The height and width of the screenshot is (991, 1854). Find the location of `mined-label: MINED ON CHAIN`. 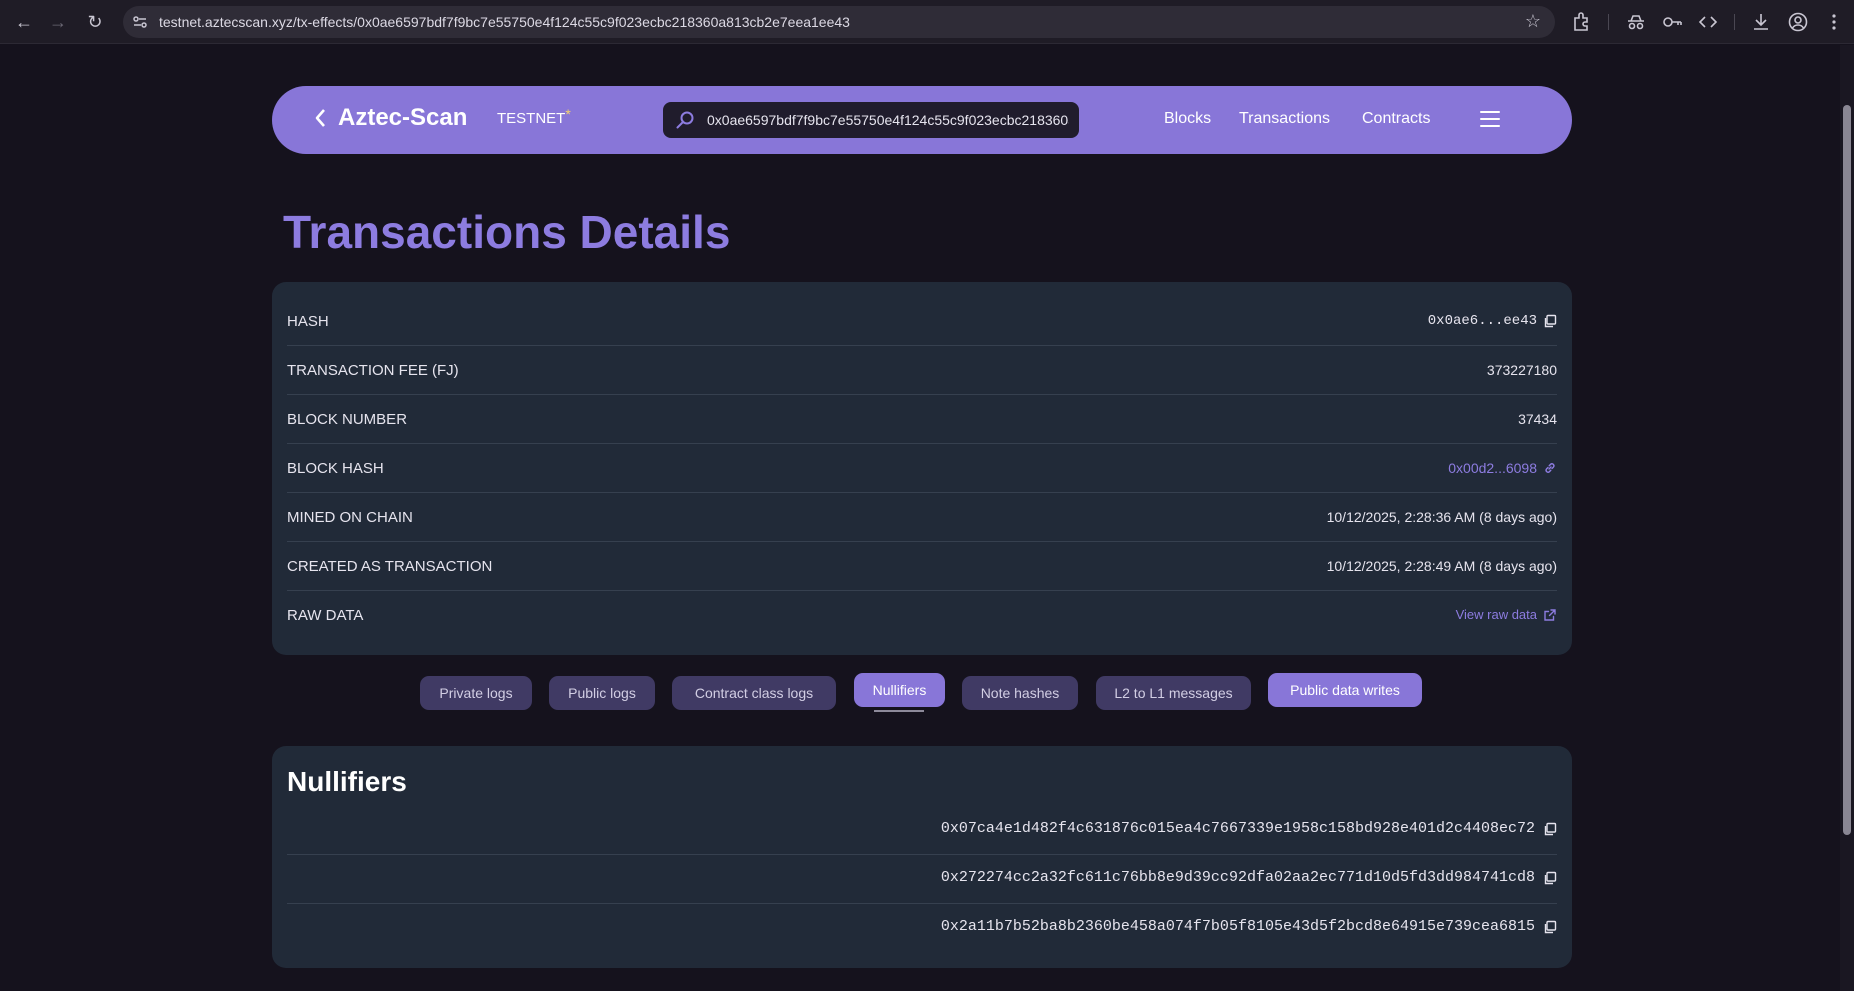

mined-label: MINED ON CHAIN is located at coordinates (350, 517).